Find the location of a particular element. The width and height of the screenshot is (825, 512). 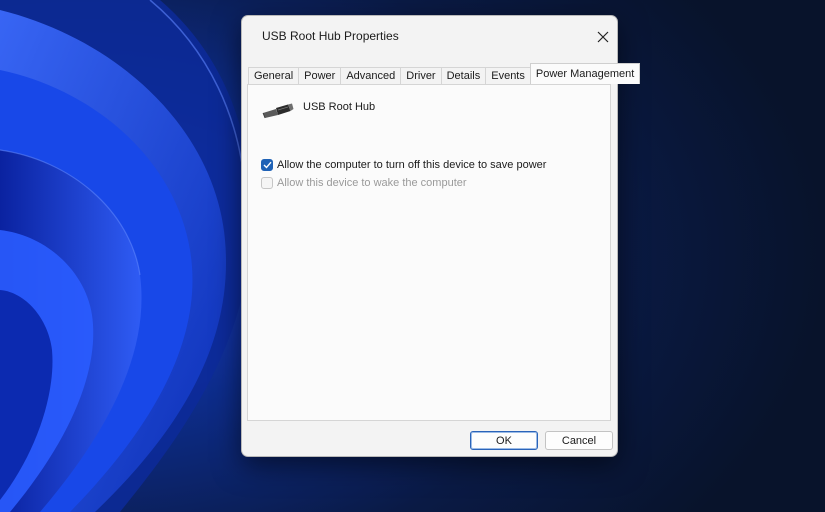

device-name: USB Root Hub is located at coordinates (339, 107).